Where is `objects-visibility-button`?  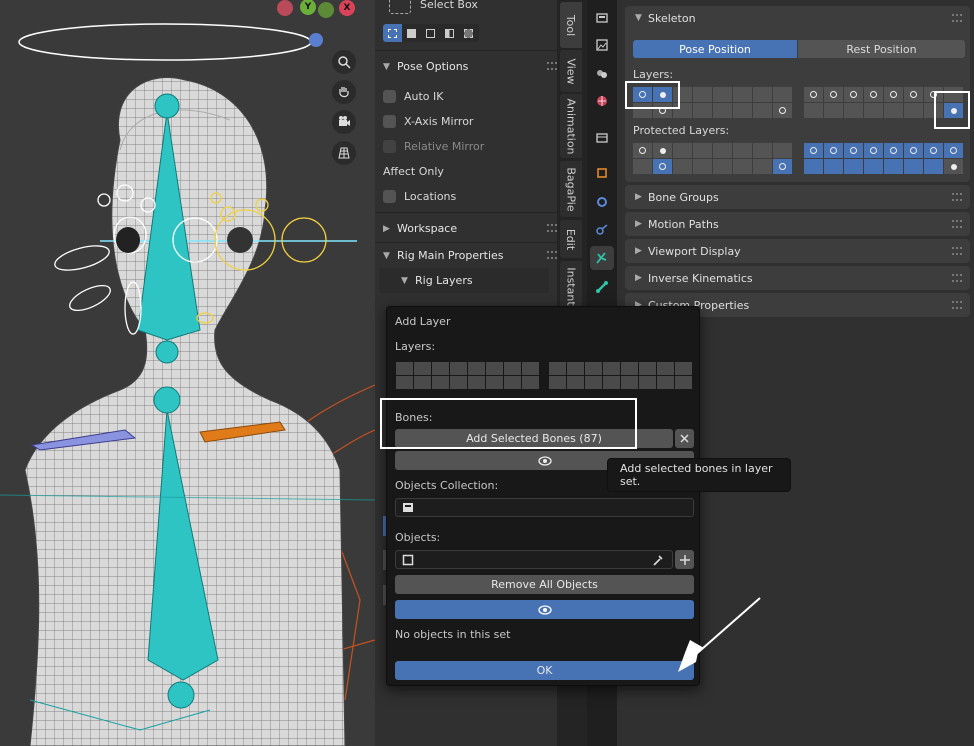
objects-visibility-button is located at coordinates (544, 609).